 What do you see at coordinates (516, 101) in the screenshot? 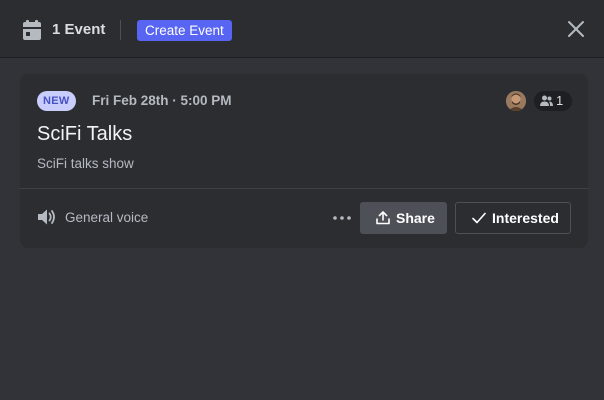
I see `avatar` at bounding box center [516, 101].